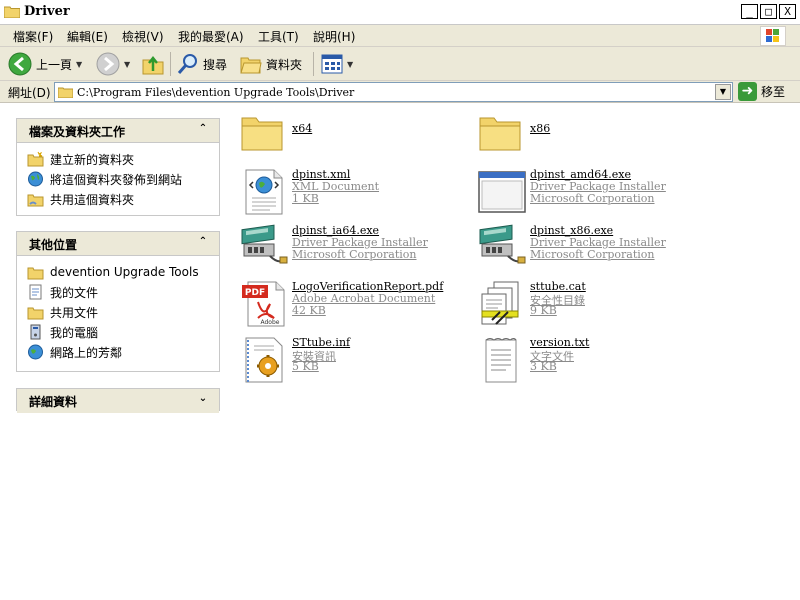  I want to click on go-label: 移至, so click(773, 92).